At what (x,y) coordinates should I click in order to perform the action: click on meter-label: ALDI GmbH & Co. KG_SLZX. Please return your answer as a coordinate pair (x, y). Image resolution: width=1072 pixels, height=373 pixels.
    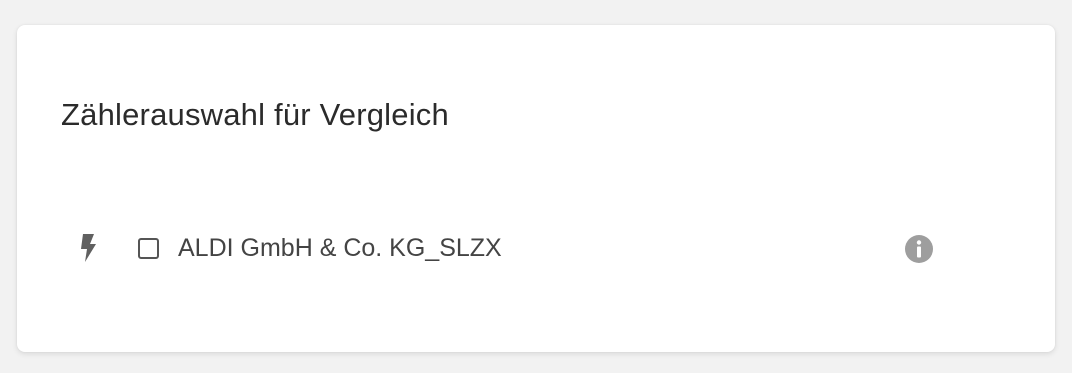
    Looking at the image, I should click on (340, 247).